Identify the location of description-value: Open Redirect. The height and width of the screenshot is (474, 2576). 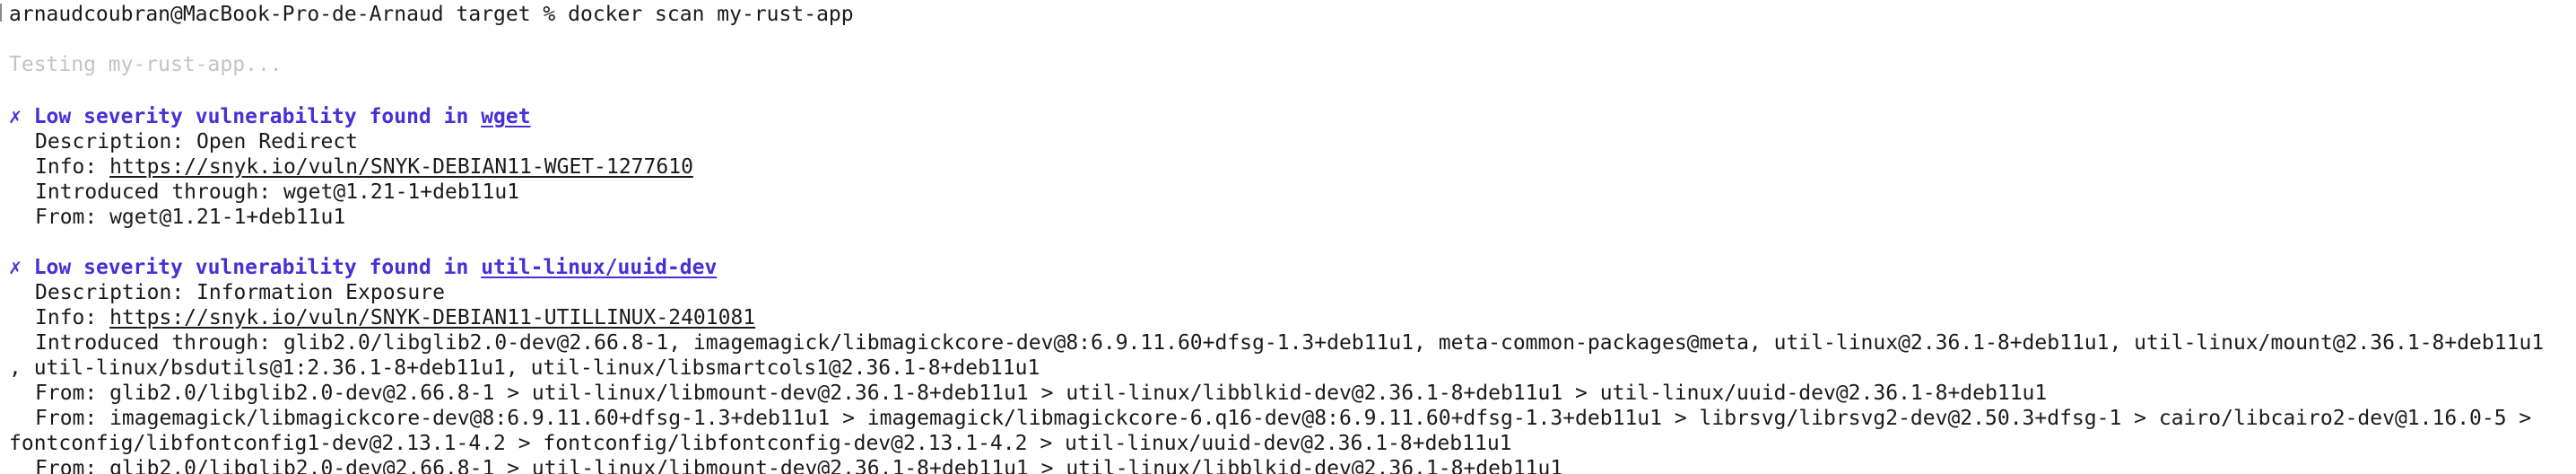
(277, 142).